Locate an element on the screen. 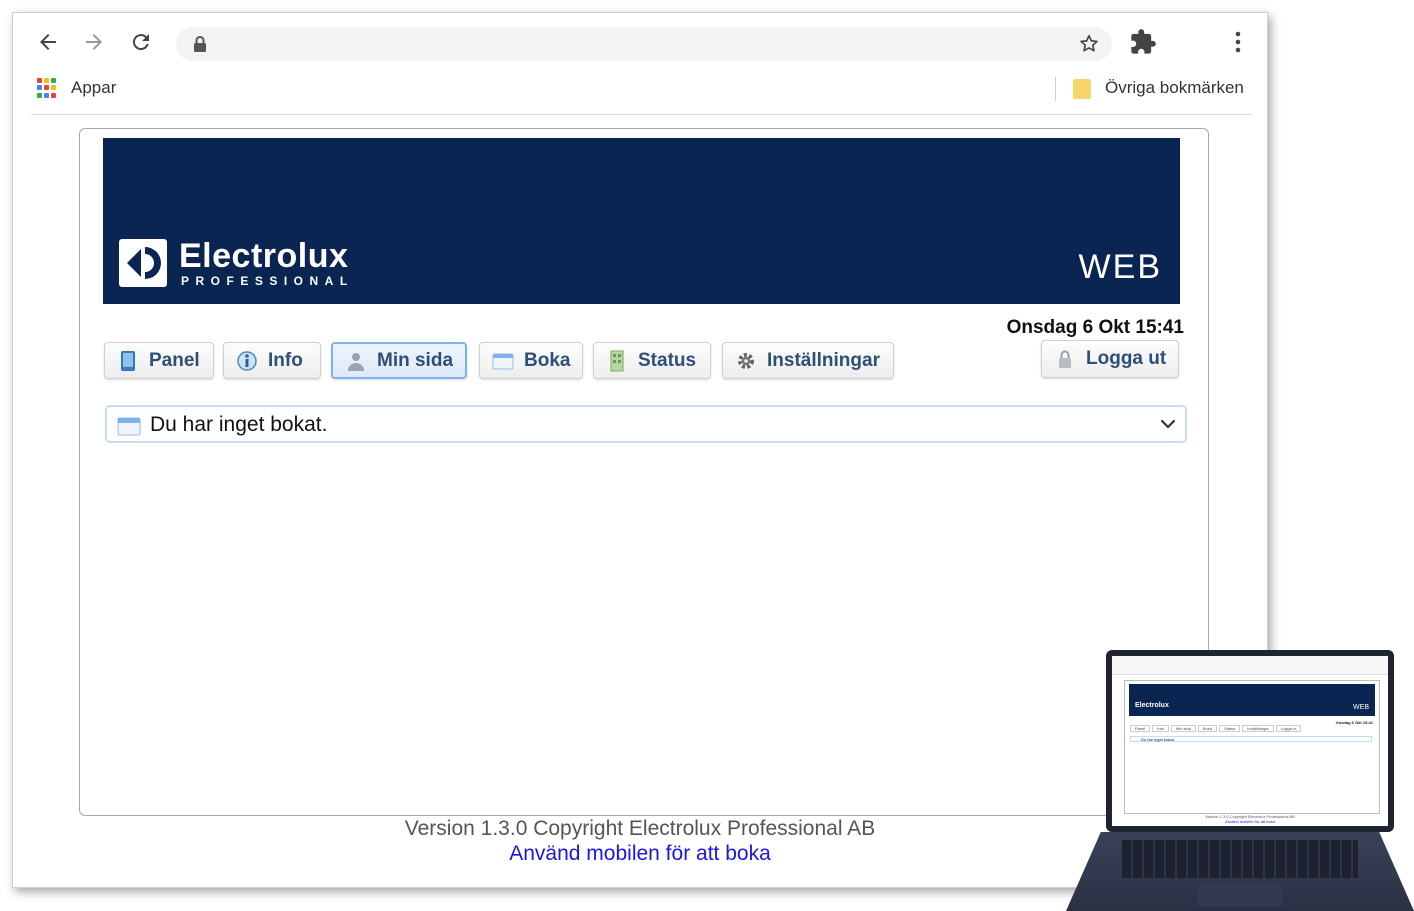 The height and width of the screenshot is (911, 1414). building-icon is located at coordinates (617, 361).